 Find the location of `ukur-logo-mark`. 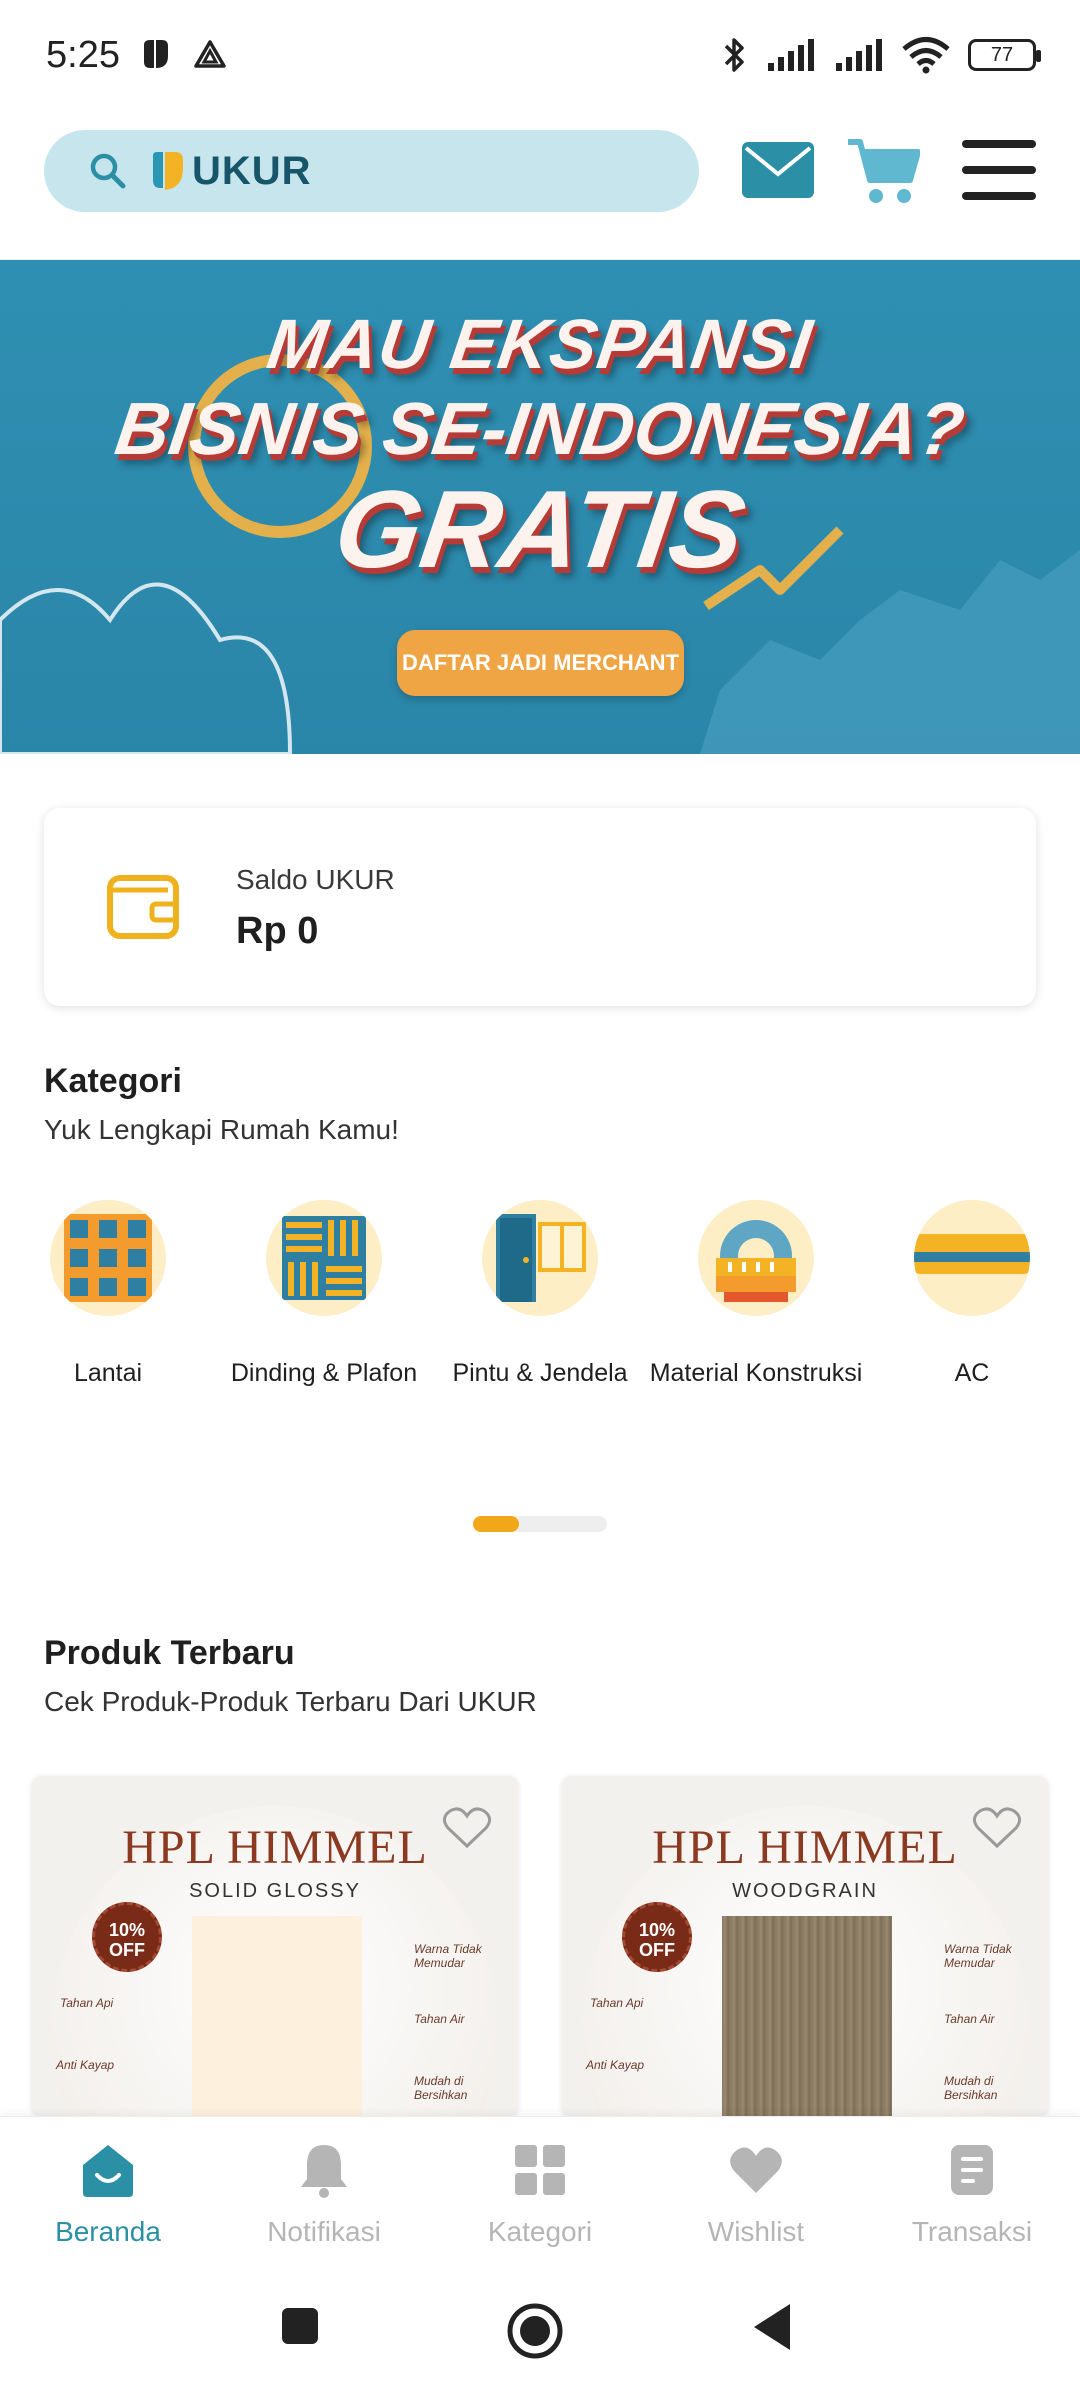

ukur-logo-mark is located at coordinates (168, 171).